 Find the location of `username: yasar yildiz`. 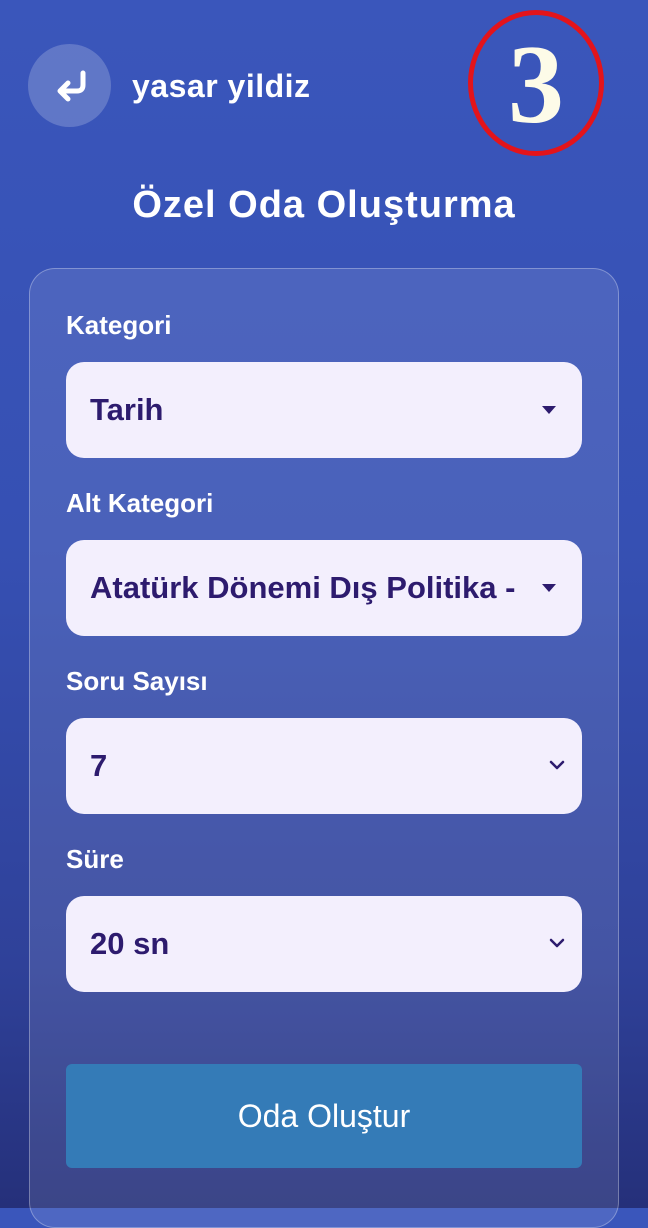

username: yasar yildiz is located at coordinates (221, 86).